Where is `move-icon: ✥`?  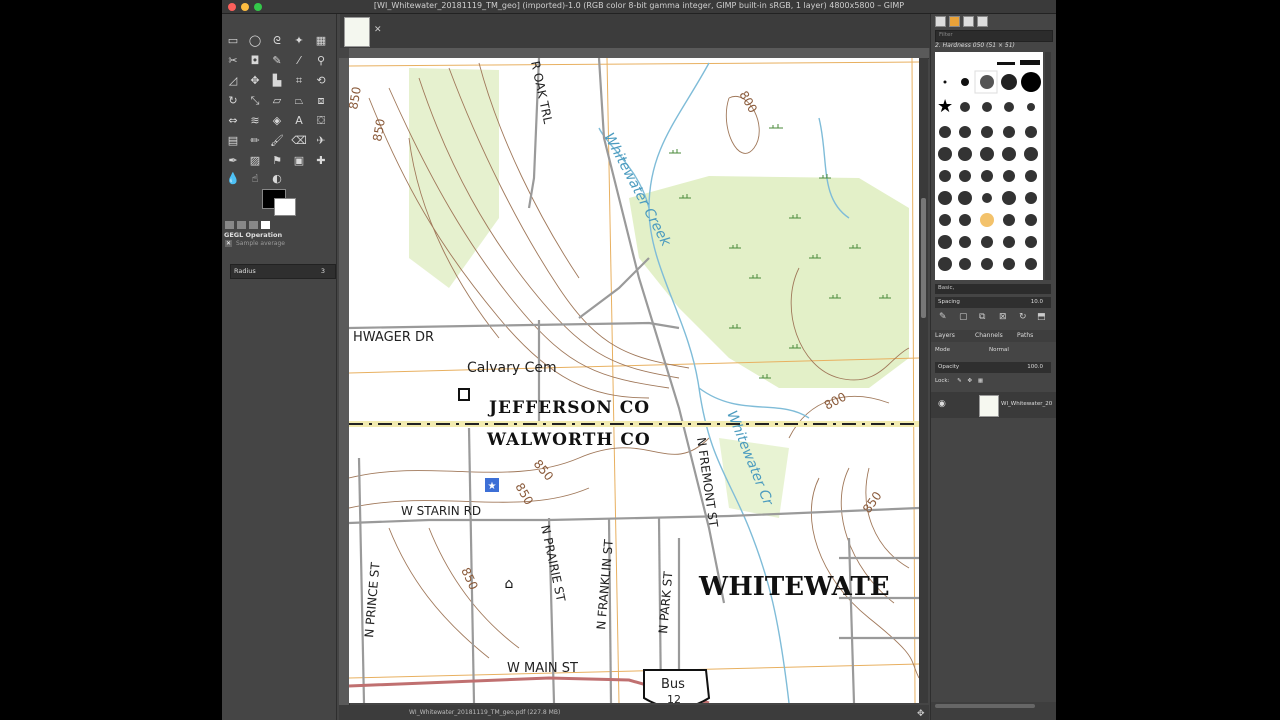
move-icon: ✥ is located at coordinates (255, 81).